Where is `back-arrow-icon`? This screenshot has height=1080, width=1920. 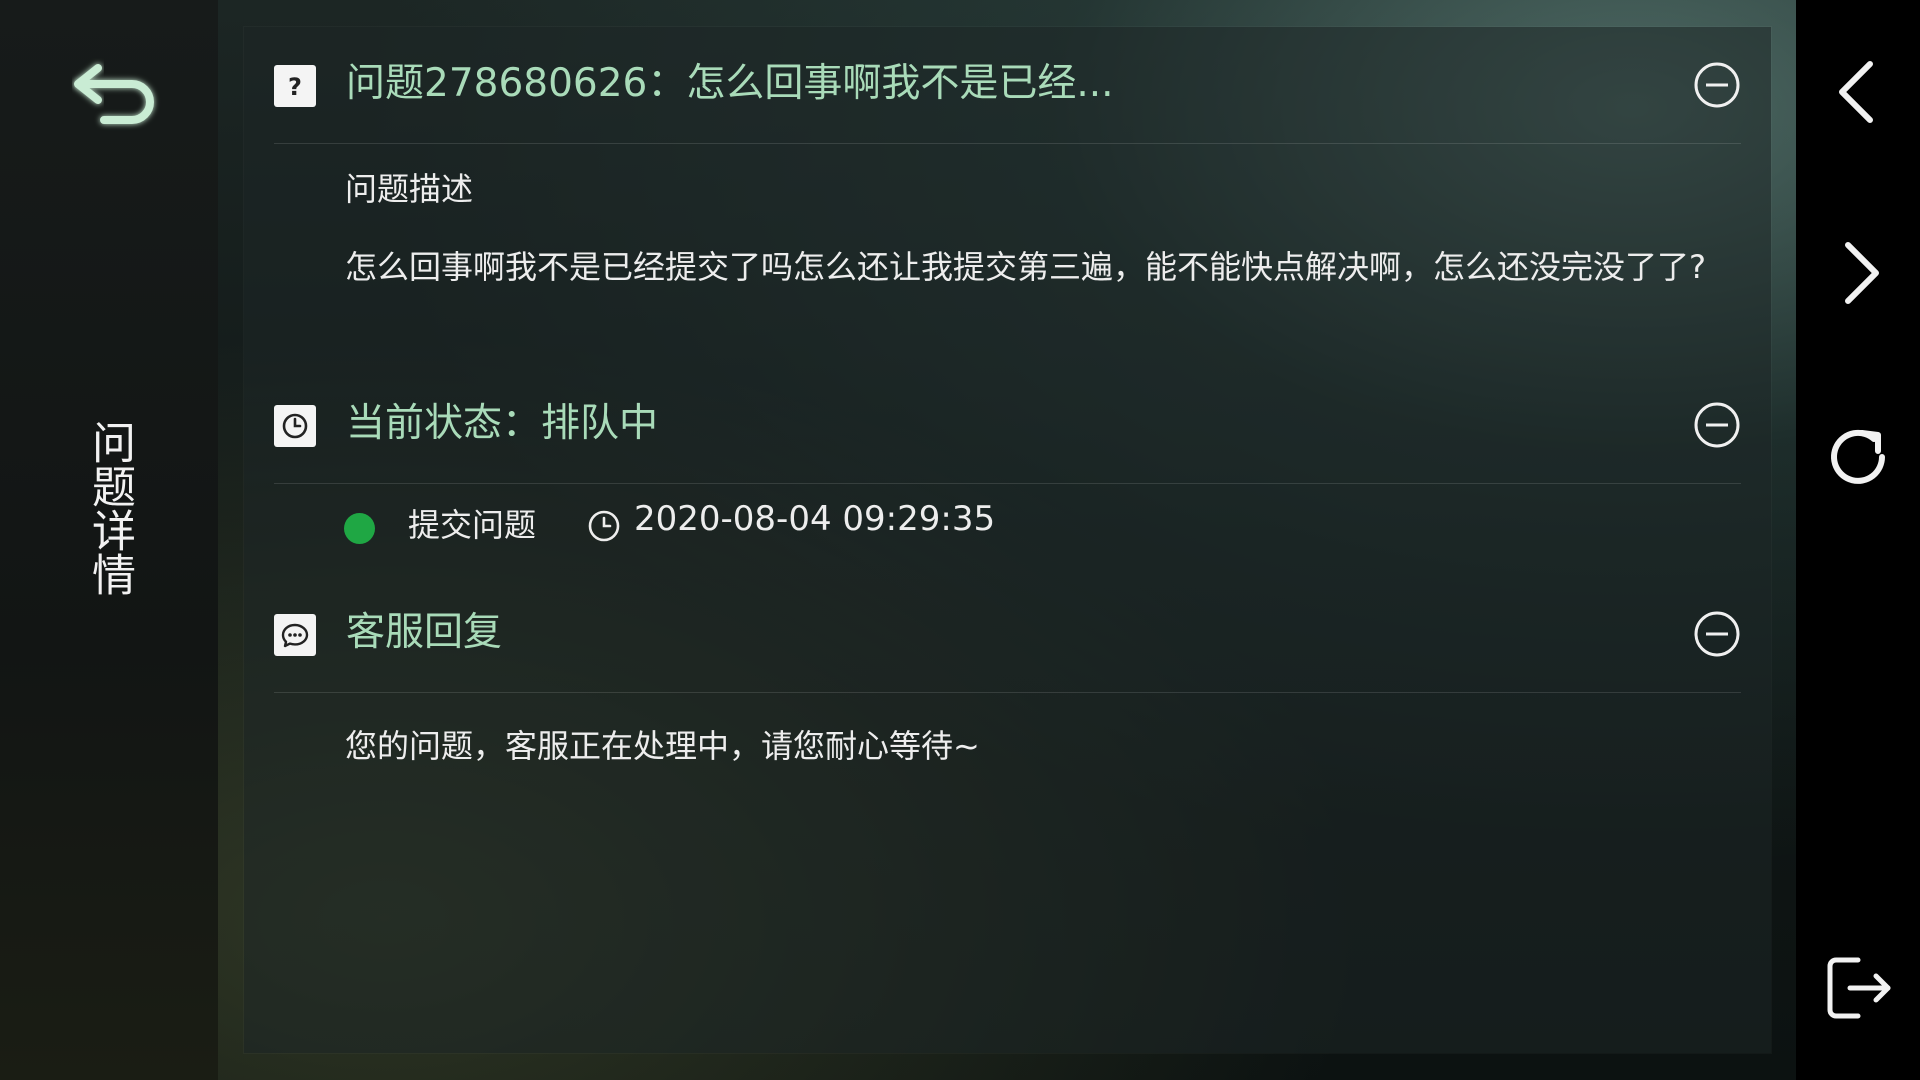
back-arrow-icon is located at coordinates (114, 94).